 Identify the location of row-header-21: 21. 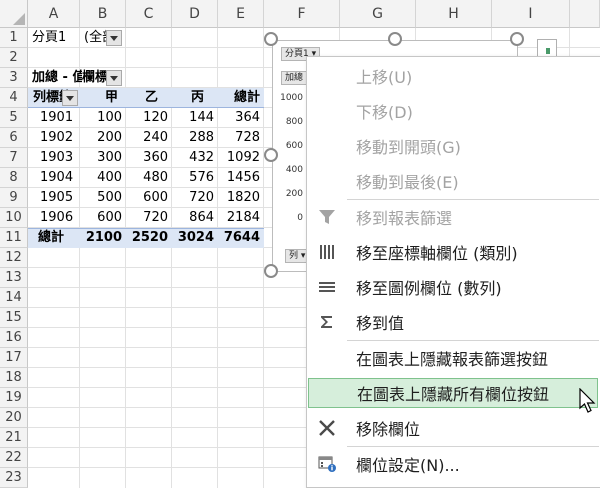
(14, 438).